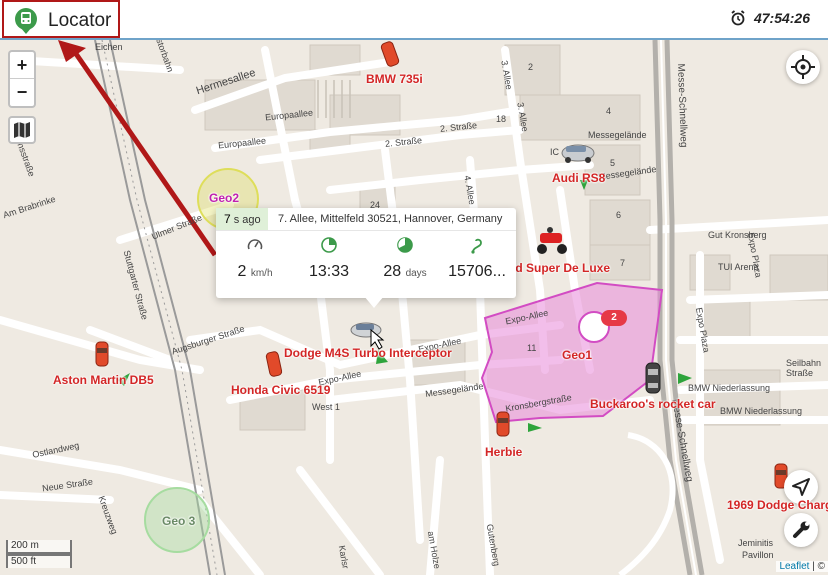  I want to click on street-label: Kreuzweg, so click(108, 515).